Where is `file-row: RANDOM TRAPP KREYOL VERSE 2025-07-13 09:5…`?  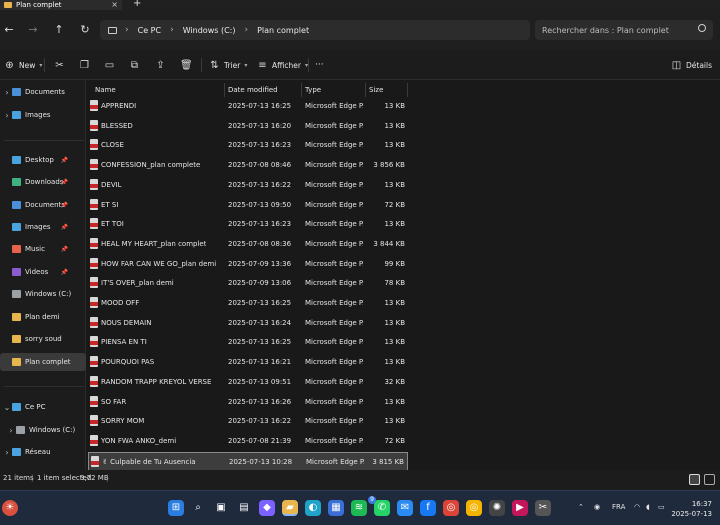 file-row: RANDOM TRAPP KREYOL VERSE 2025-07-13 09:5… is located at coordinates (248, 382).